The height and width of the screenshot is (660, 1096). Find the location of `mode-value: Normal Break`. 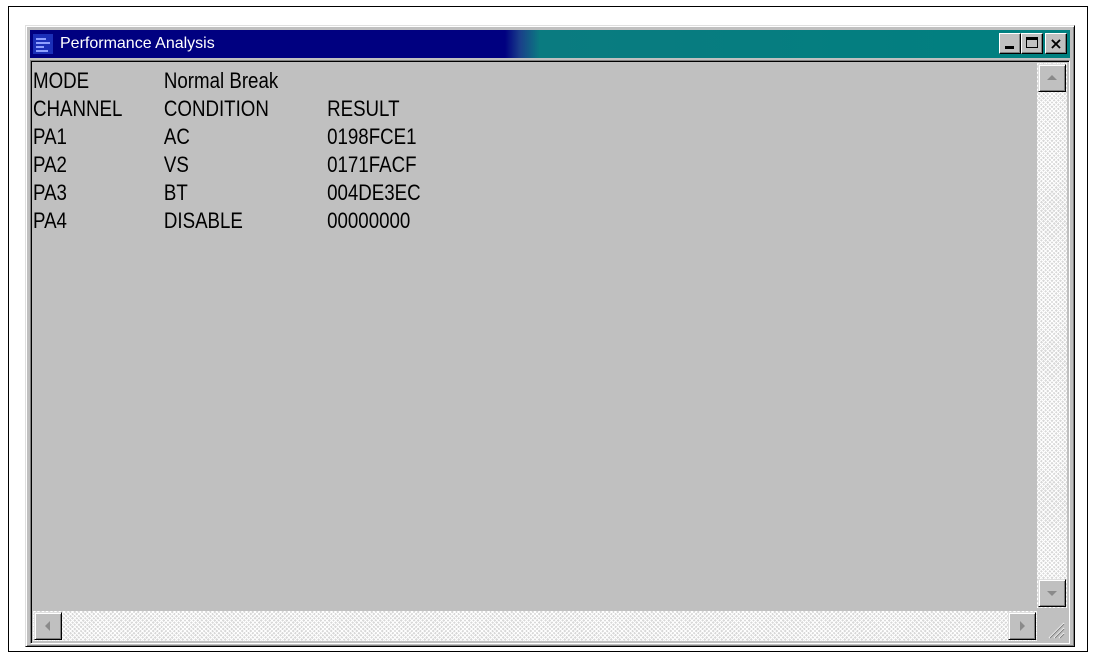

mode-value: Normal Break is located at coordinates (221, 80).